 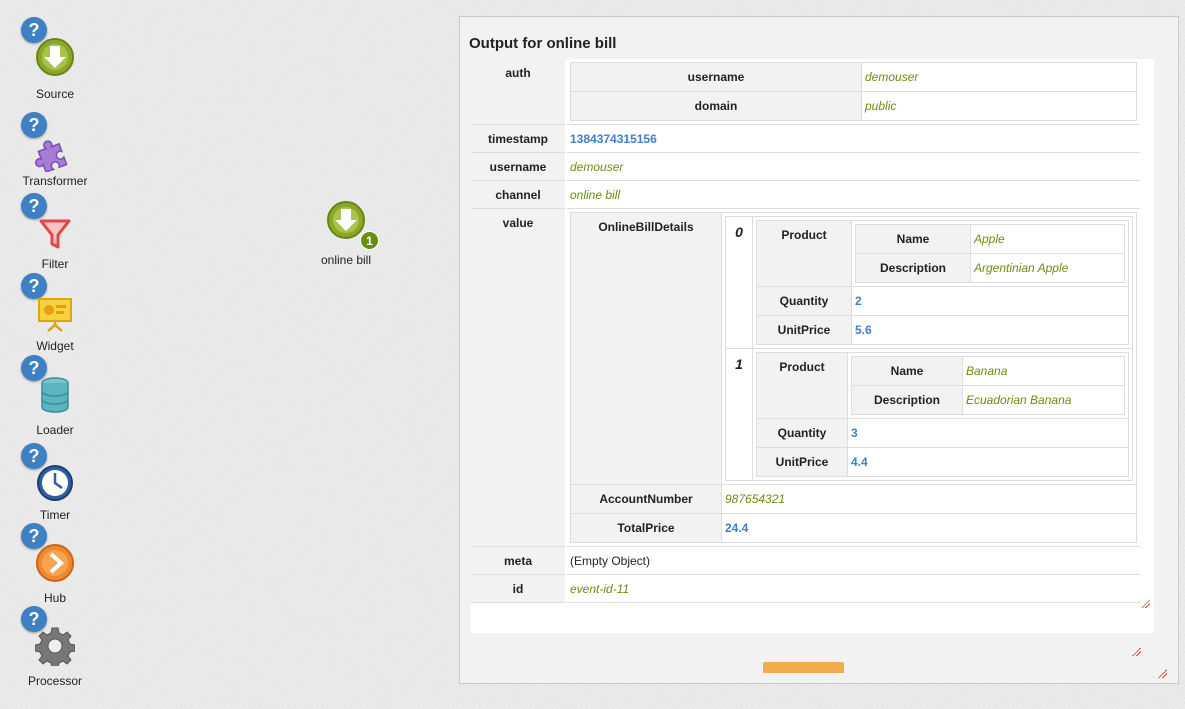 What do you see at coordinates (369, 240) in the screenshot?
I see `event-count-badge: 1` at bounding box center [369, 240].